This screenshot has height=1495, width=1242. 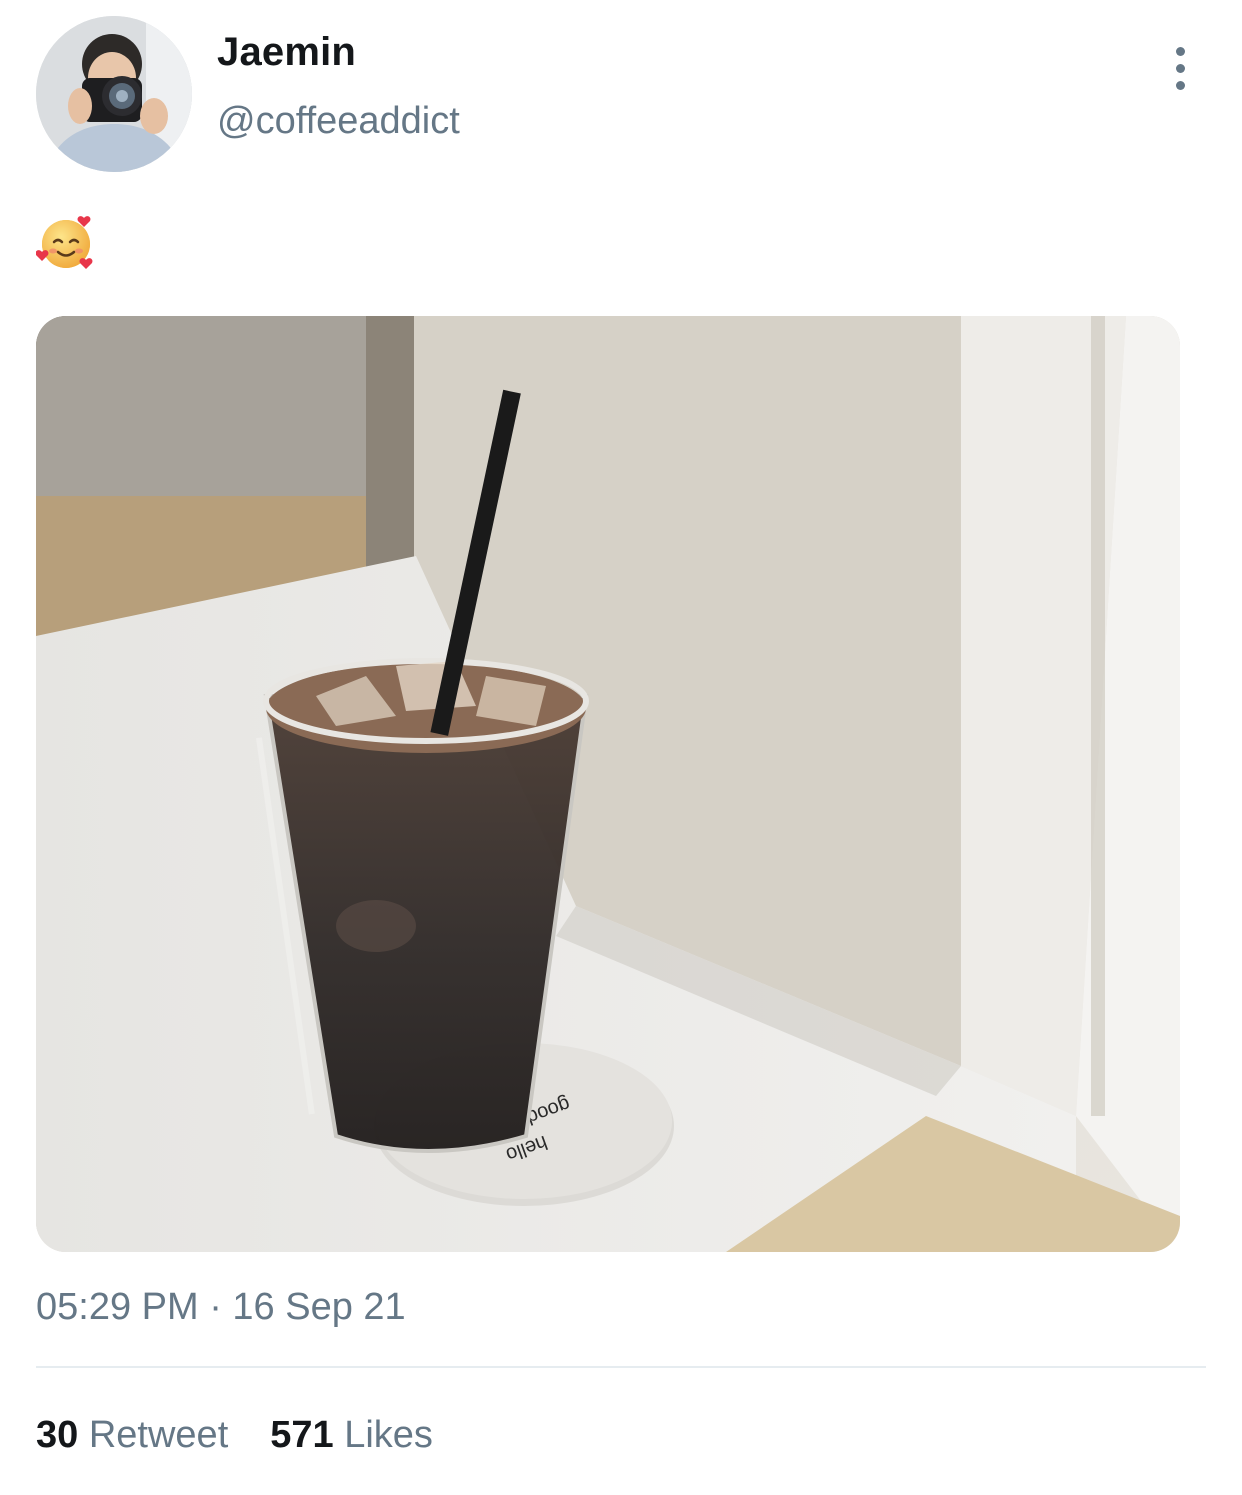 I want to click on tweet-timestamp: 05:29 PM · 16 Sep 21, so click(x=221, y=1307).